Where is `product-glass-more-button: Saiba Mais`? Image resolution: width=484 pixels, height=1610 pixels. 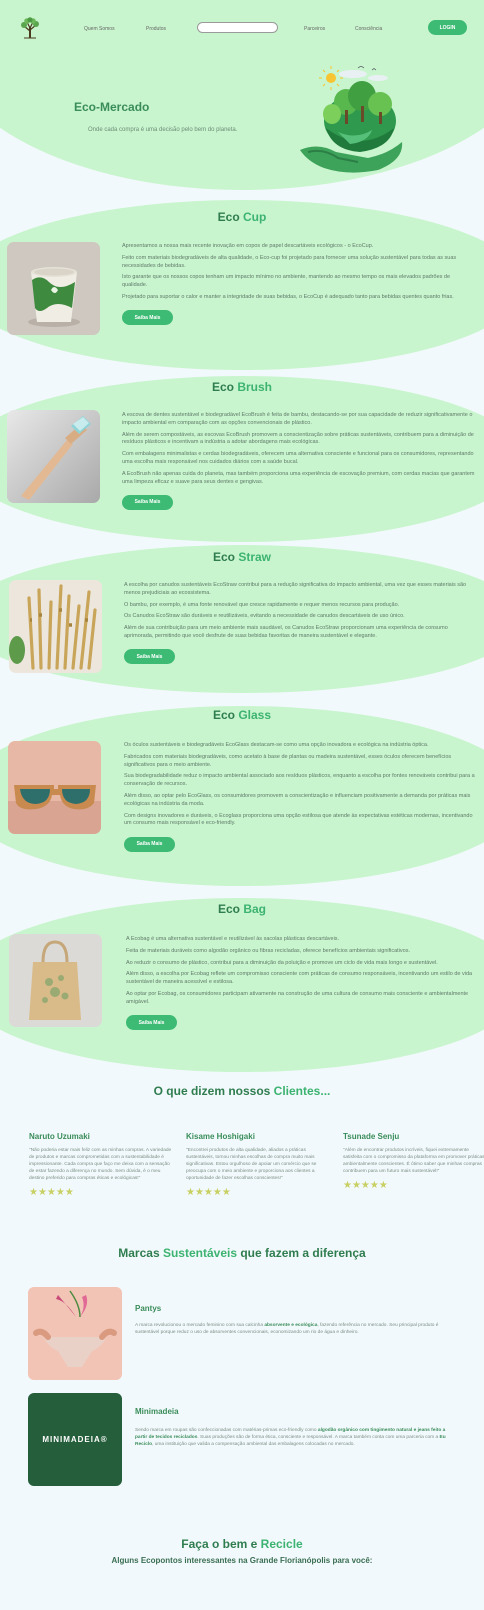
product-glass-more-button: Saiba Mais is located at coordinates (149, 844).